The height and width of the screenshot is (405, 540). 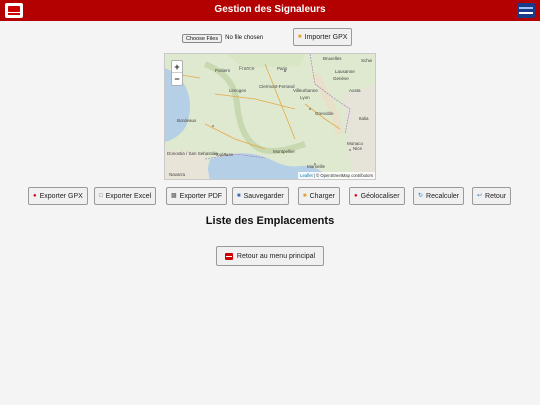 What do you see at coordinates (247, 69) in the screenshot?
I see `map-label-france: France` at bounding box center [247, 69].